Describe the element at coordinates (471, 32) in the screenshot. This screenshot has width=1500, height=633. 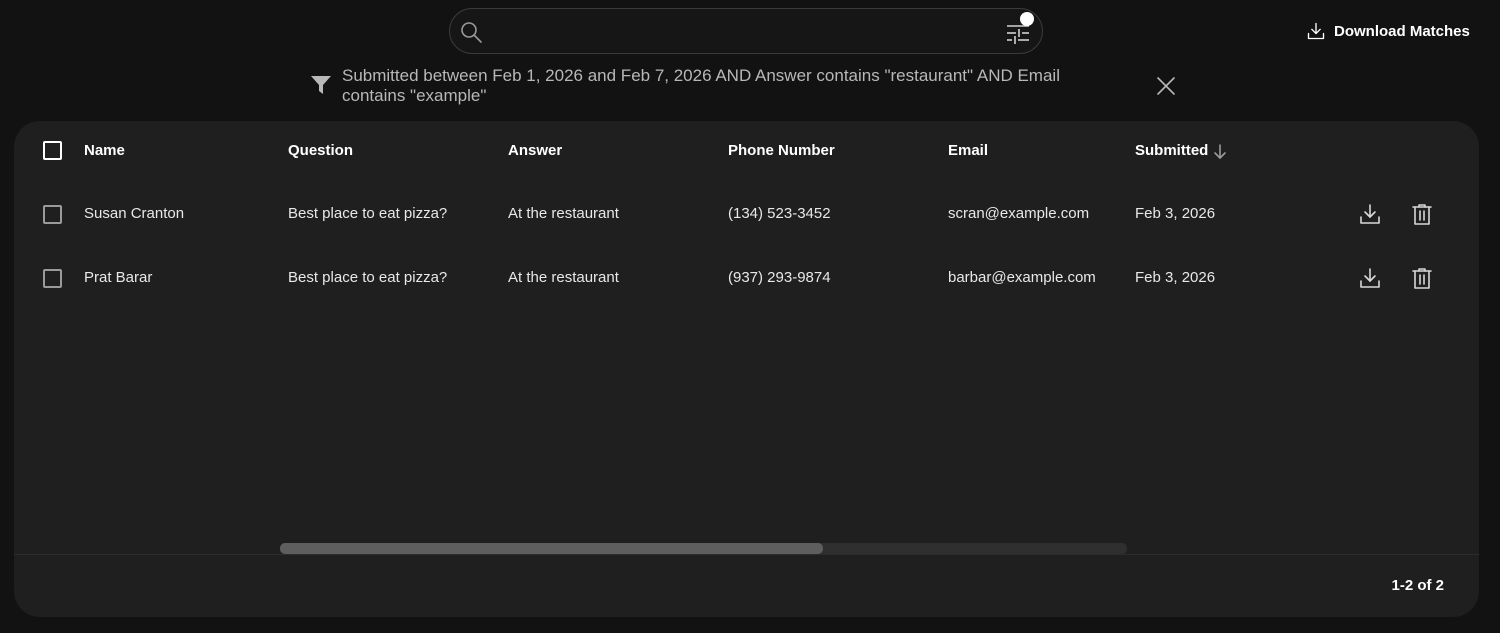
I see `search-icon` at that location.